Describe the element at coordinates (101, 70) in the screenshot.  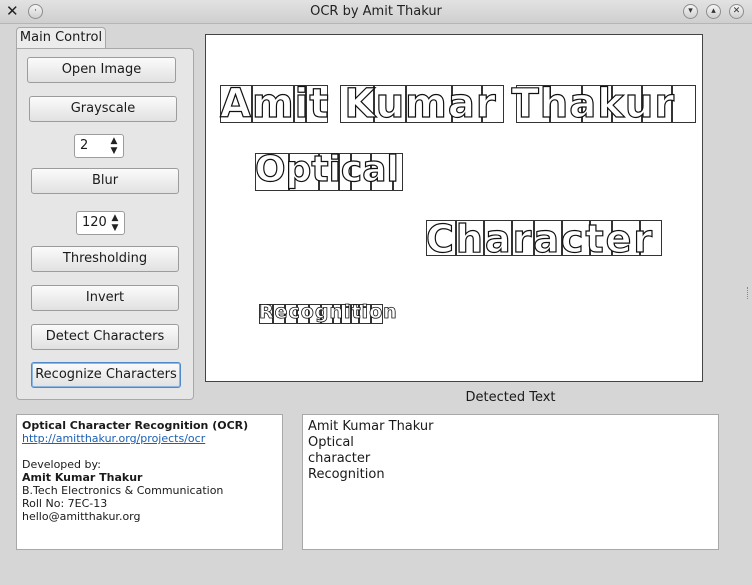
I see `open-image-button: Open Image` at that location.